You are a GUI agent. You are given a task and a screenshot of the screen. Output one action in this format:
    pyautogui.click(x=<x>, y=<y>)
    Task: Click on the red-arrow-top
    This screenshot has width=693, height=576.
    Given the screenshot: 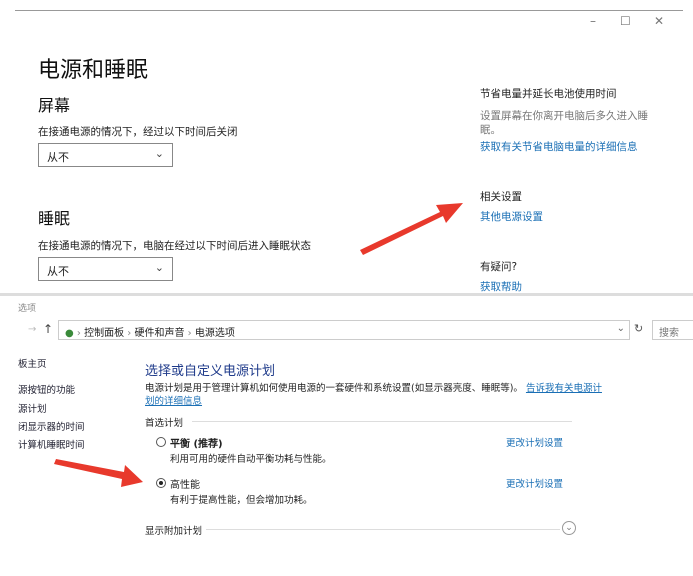 What is the action you would take?
    pyautogui.click(x=411, y=229)
    